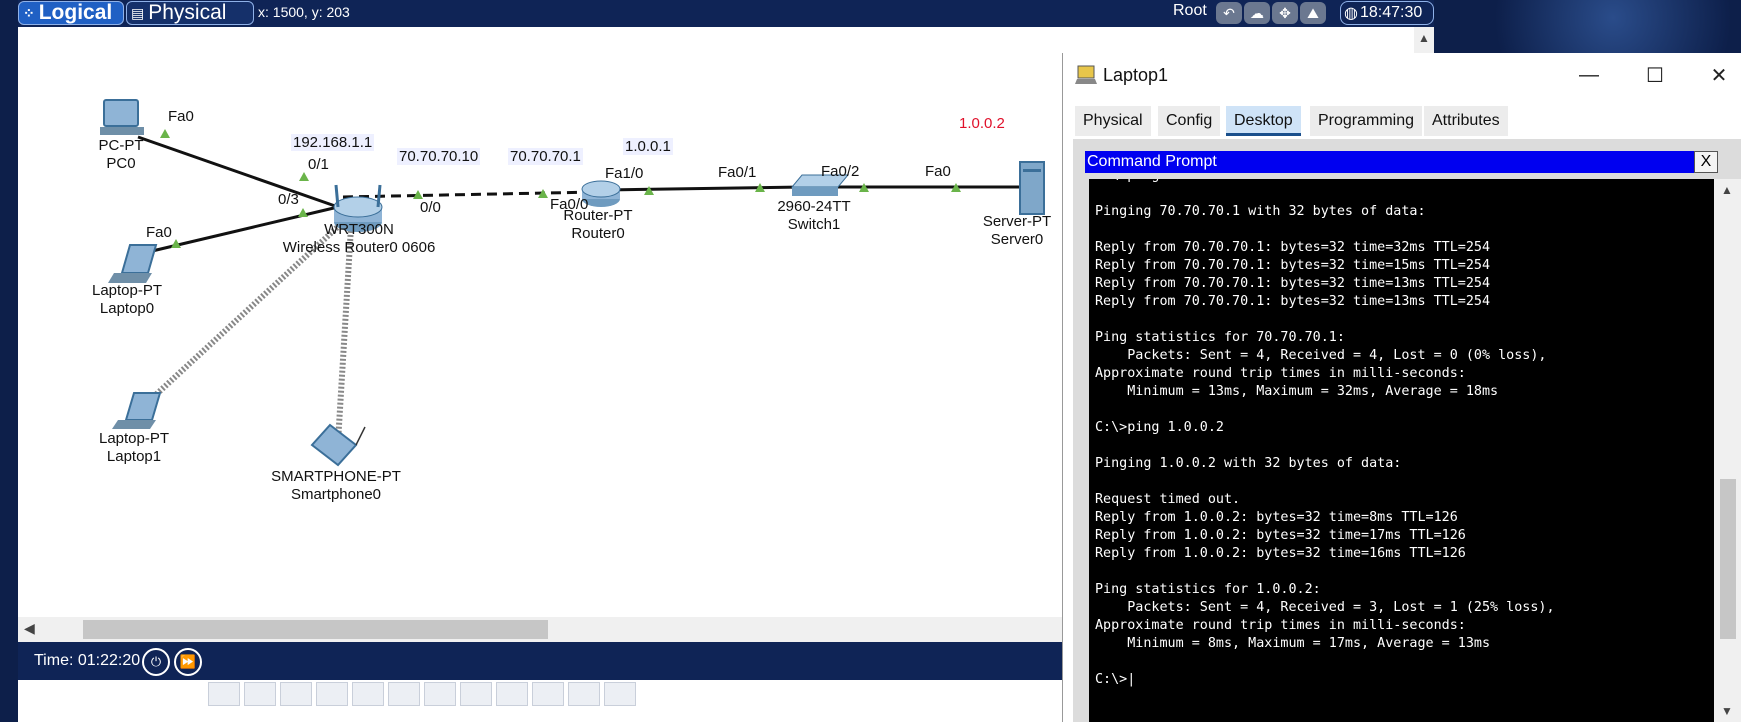 This screenshot has height=722, width=1741. I want to click on wireless-link-smartphone0, so click(344, 334).